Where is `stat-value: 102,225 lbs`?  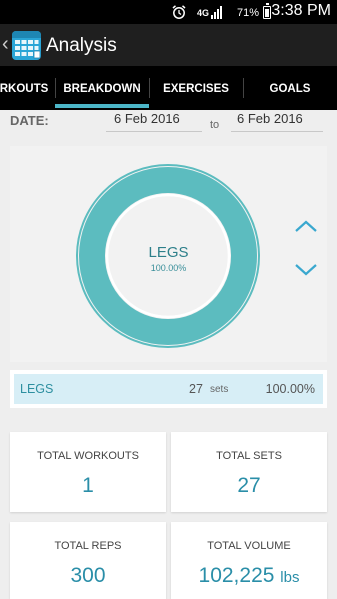 stat-value: 102,225 lbs is located at coordinates (249, 576).